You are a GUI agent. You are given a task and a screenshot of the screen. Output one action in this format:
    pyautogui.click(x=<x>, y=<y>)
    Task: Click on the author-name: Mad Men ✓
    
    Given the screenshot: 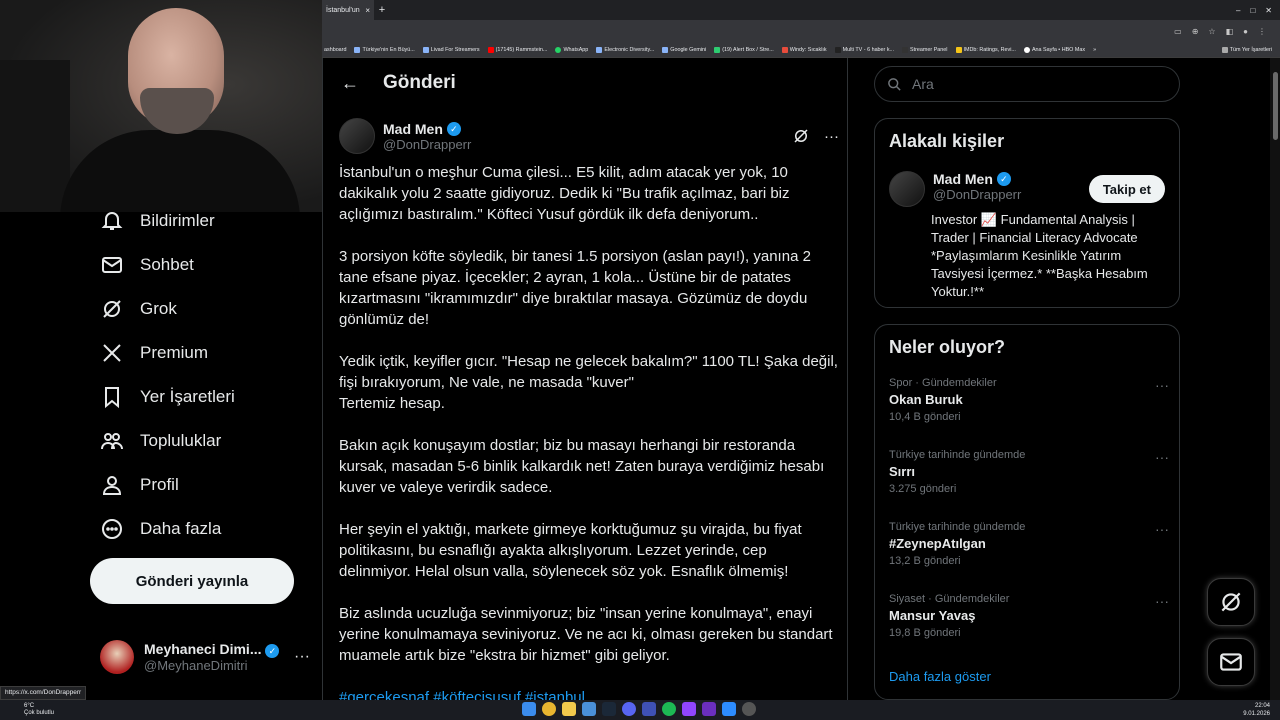 What is the action you would take?
    pyautogui.click(x=427, y=129)
    